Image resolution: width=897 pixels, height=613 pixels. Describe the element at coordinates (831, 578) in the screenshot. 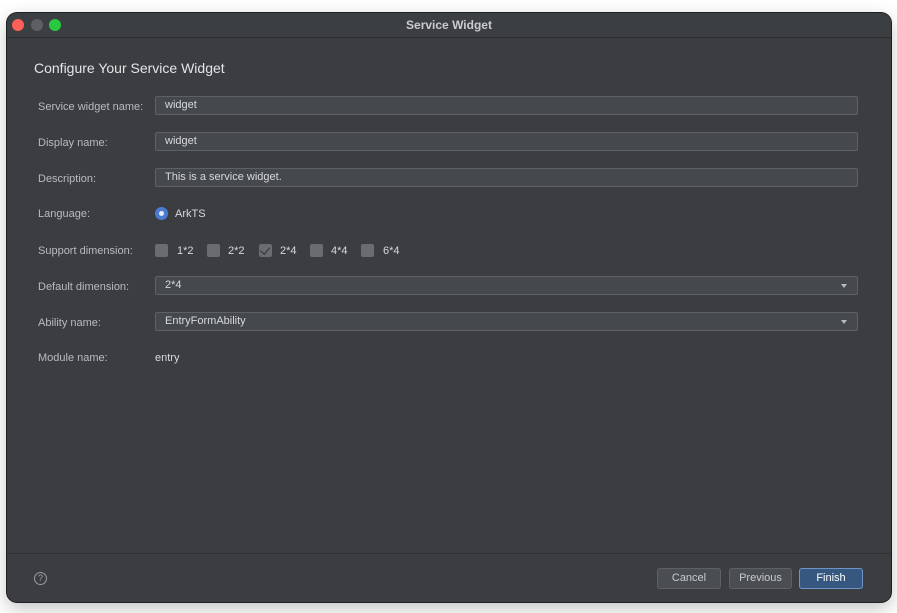

I see `finish-button: Finish` at that location.